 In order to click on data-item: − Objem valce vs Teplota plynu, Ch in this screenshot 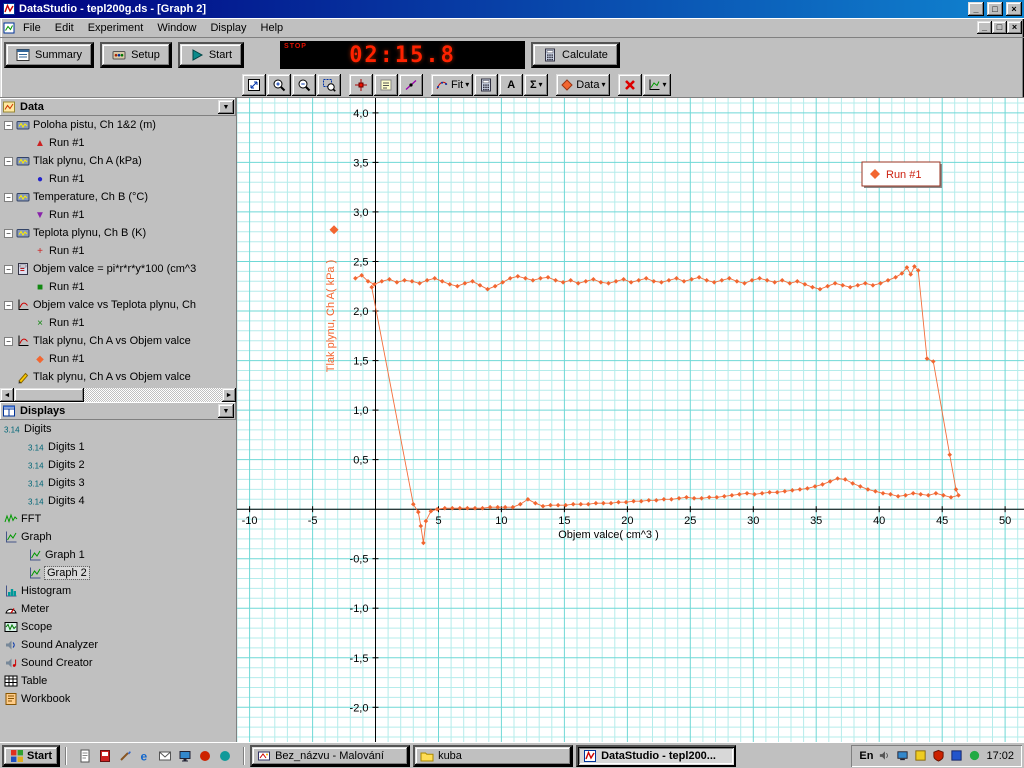, I will do `click(118, 305)`.